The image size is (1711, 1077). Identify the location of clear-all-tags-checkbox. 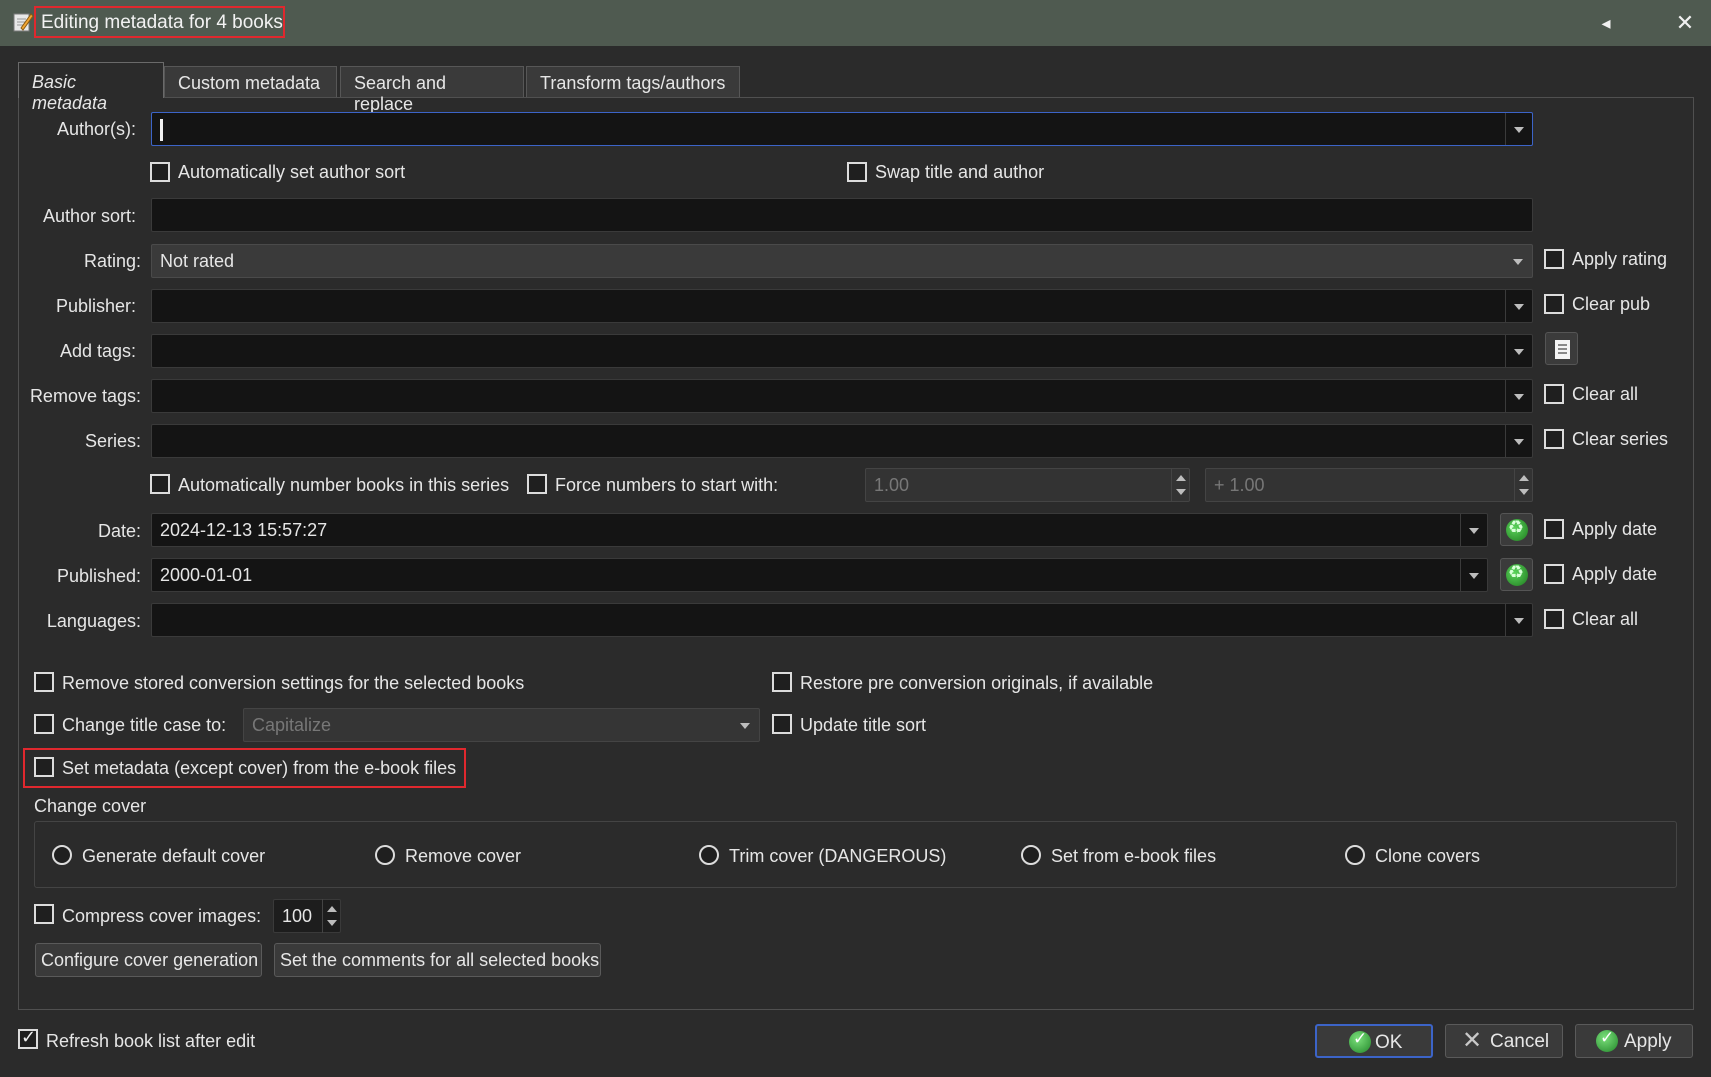
(1554, 394).